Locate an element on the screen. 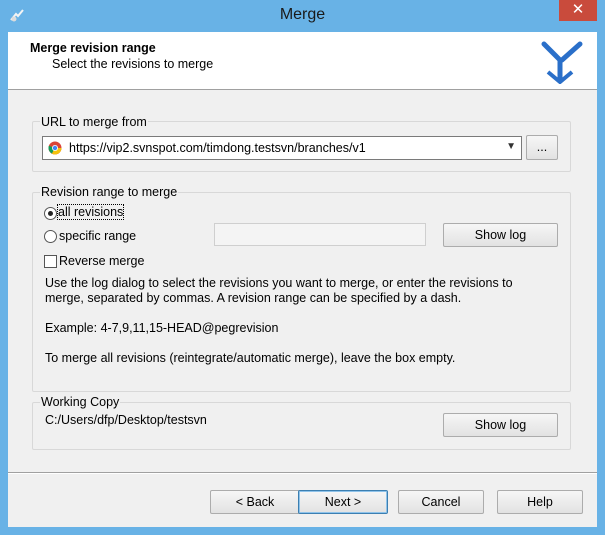  chevron-down-icon: ▼ is located at coordinates (511, 146).